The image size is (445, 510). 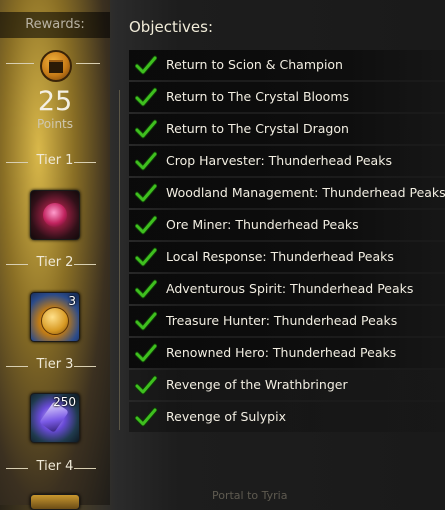 I want to click on points-label: Points, so click(x=55, y=124).